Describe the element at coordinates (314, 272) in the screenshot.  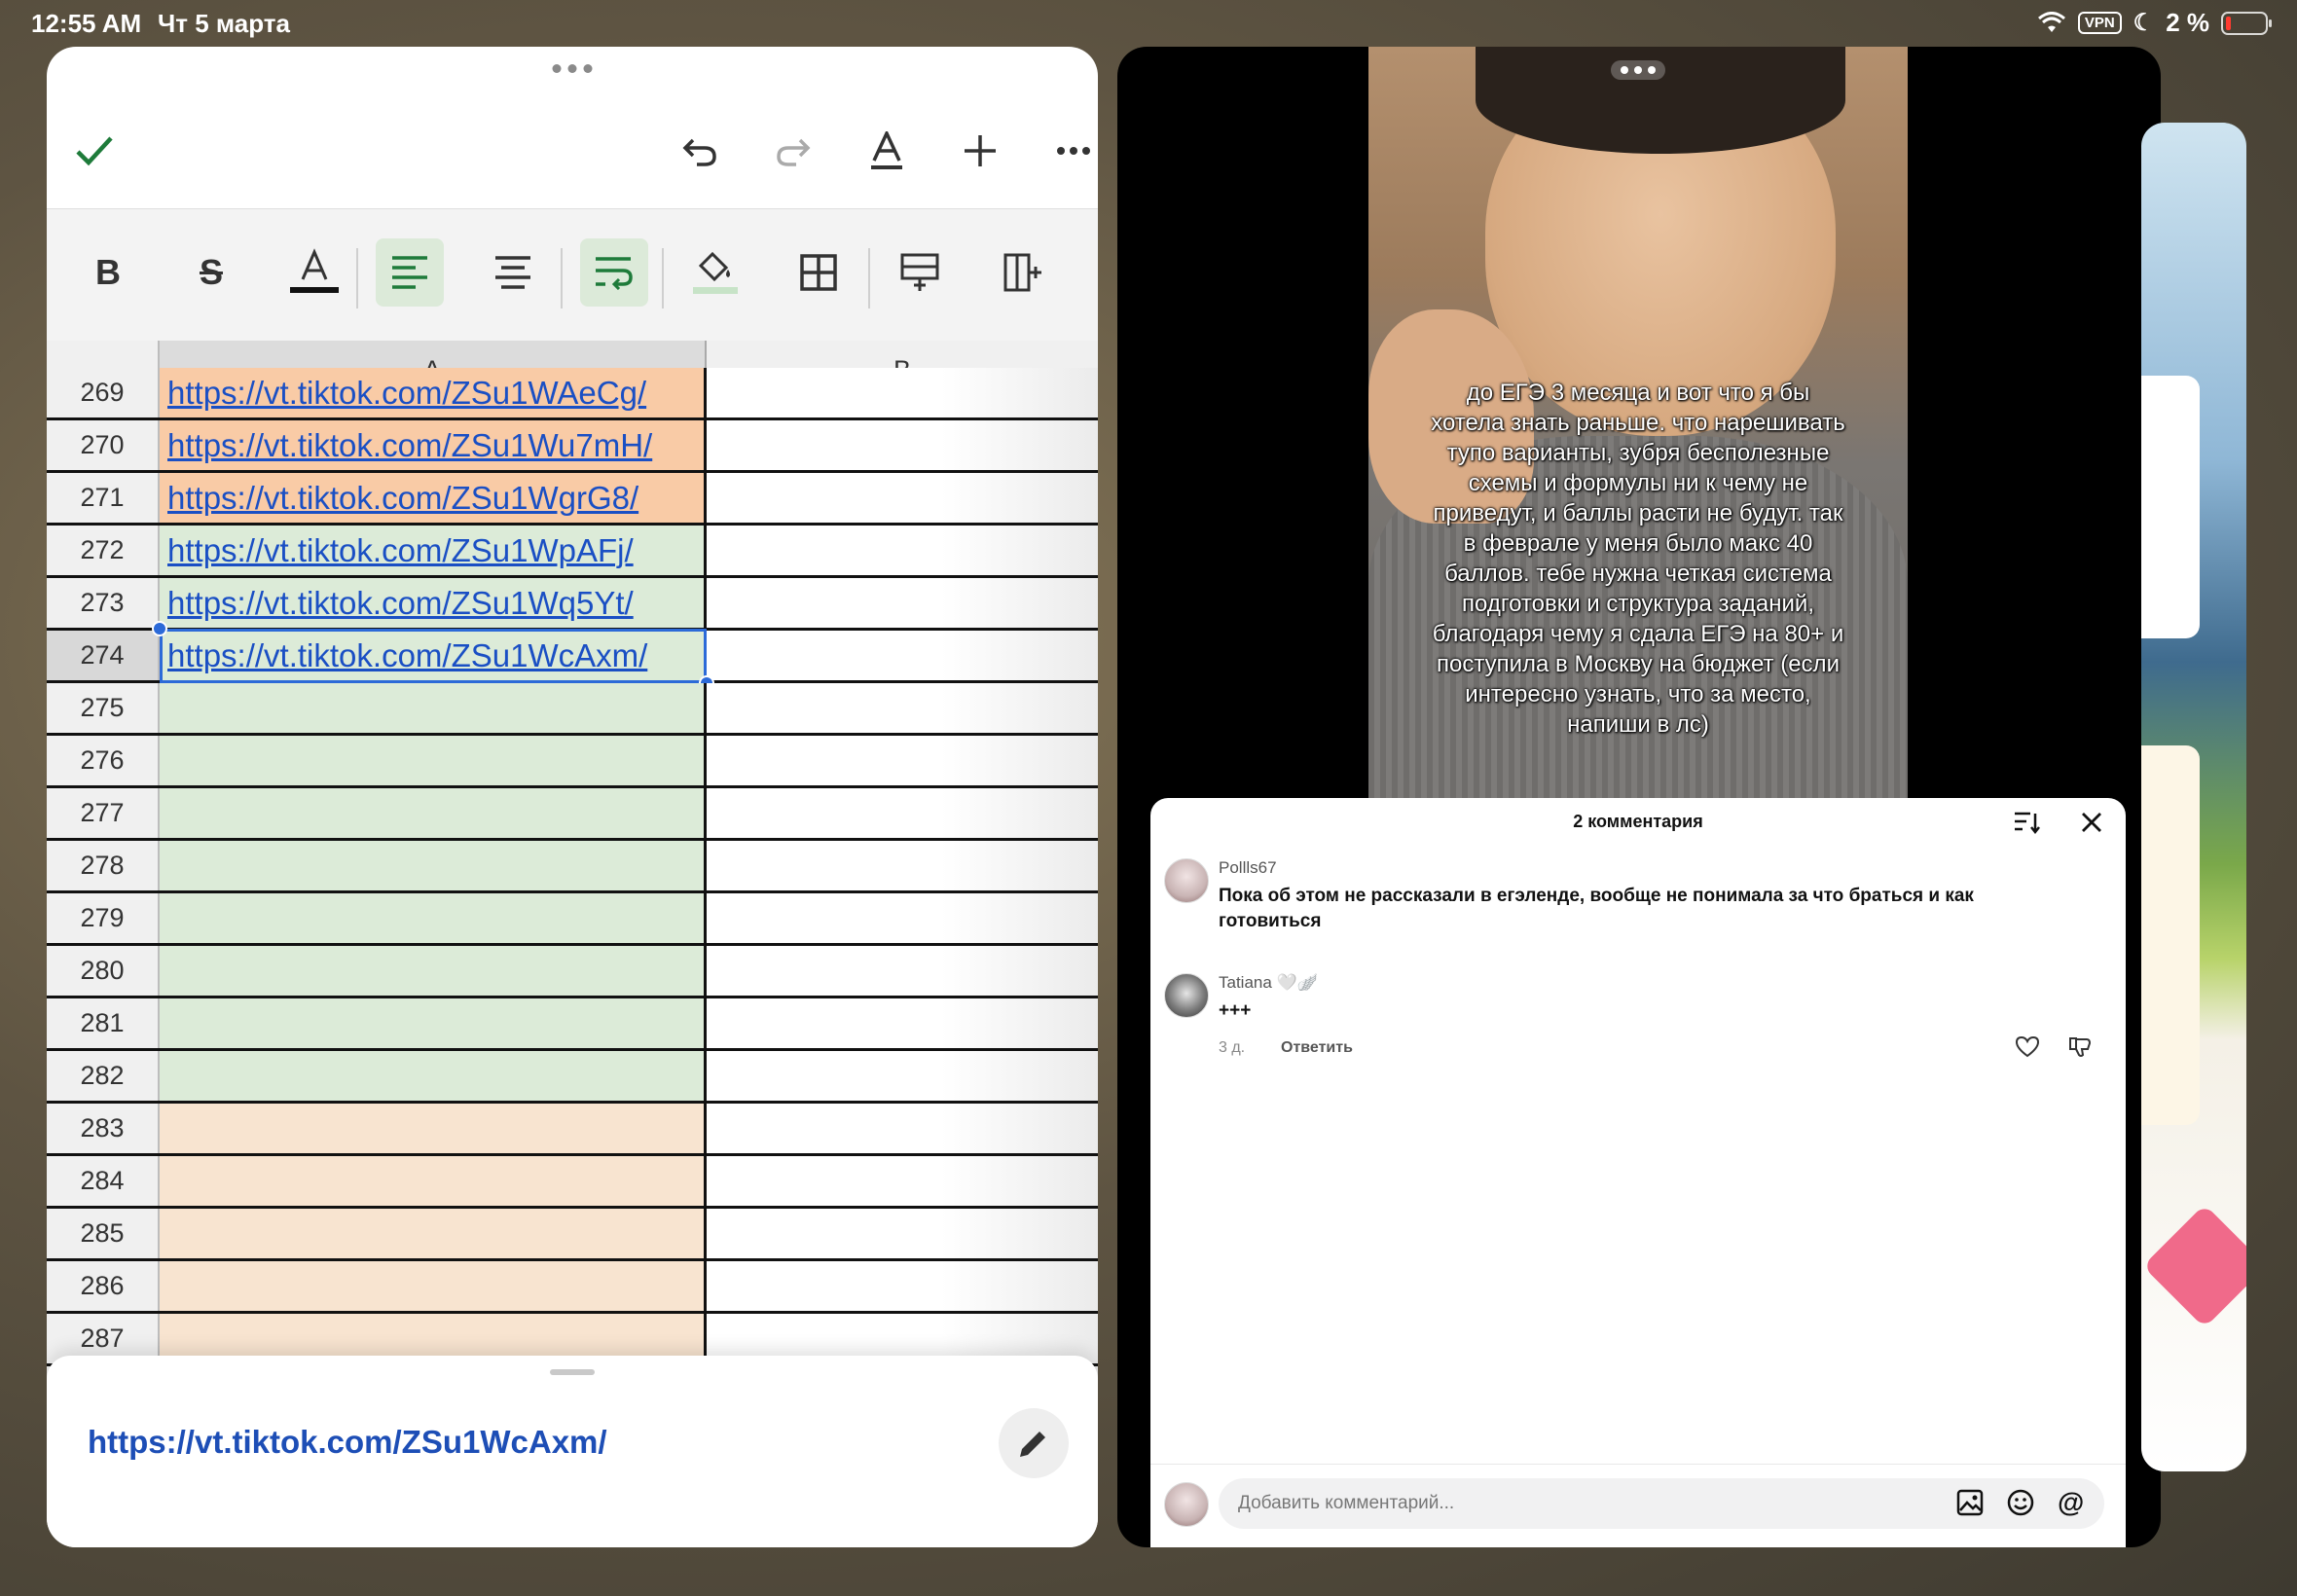
I see `text-color-icon` at that location.